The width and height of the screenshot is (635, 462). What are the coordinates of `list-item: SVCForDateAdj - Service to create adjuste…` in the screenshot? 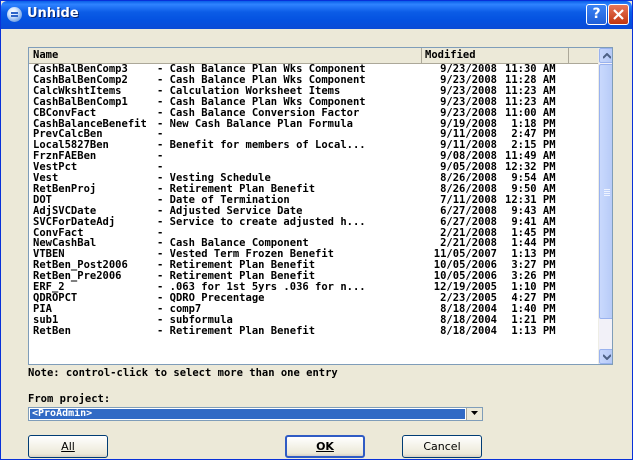 It's located at (314, 221).